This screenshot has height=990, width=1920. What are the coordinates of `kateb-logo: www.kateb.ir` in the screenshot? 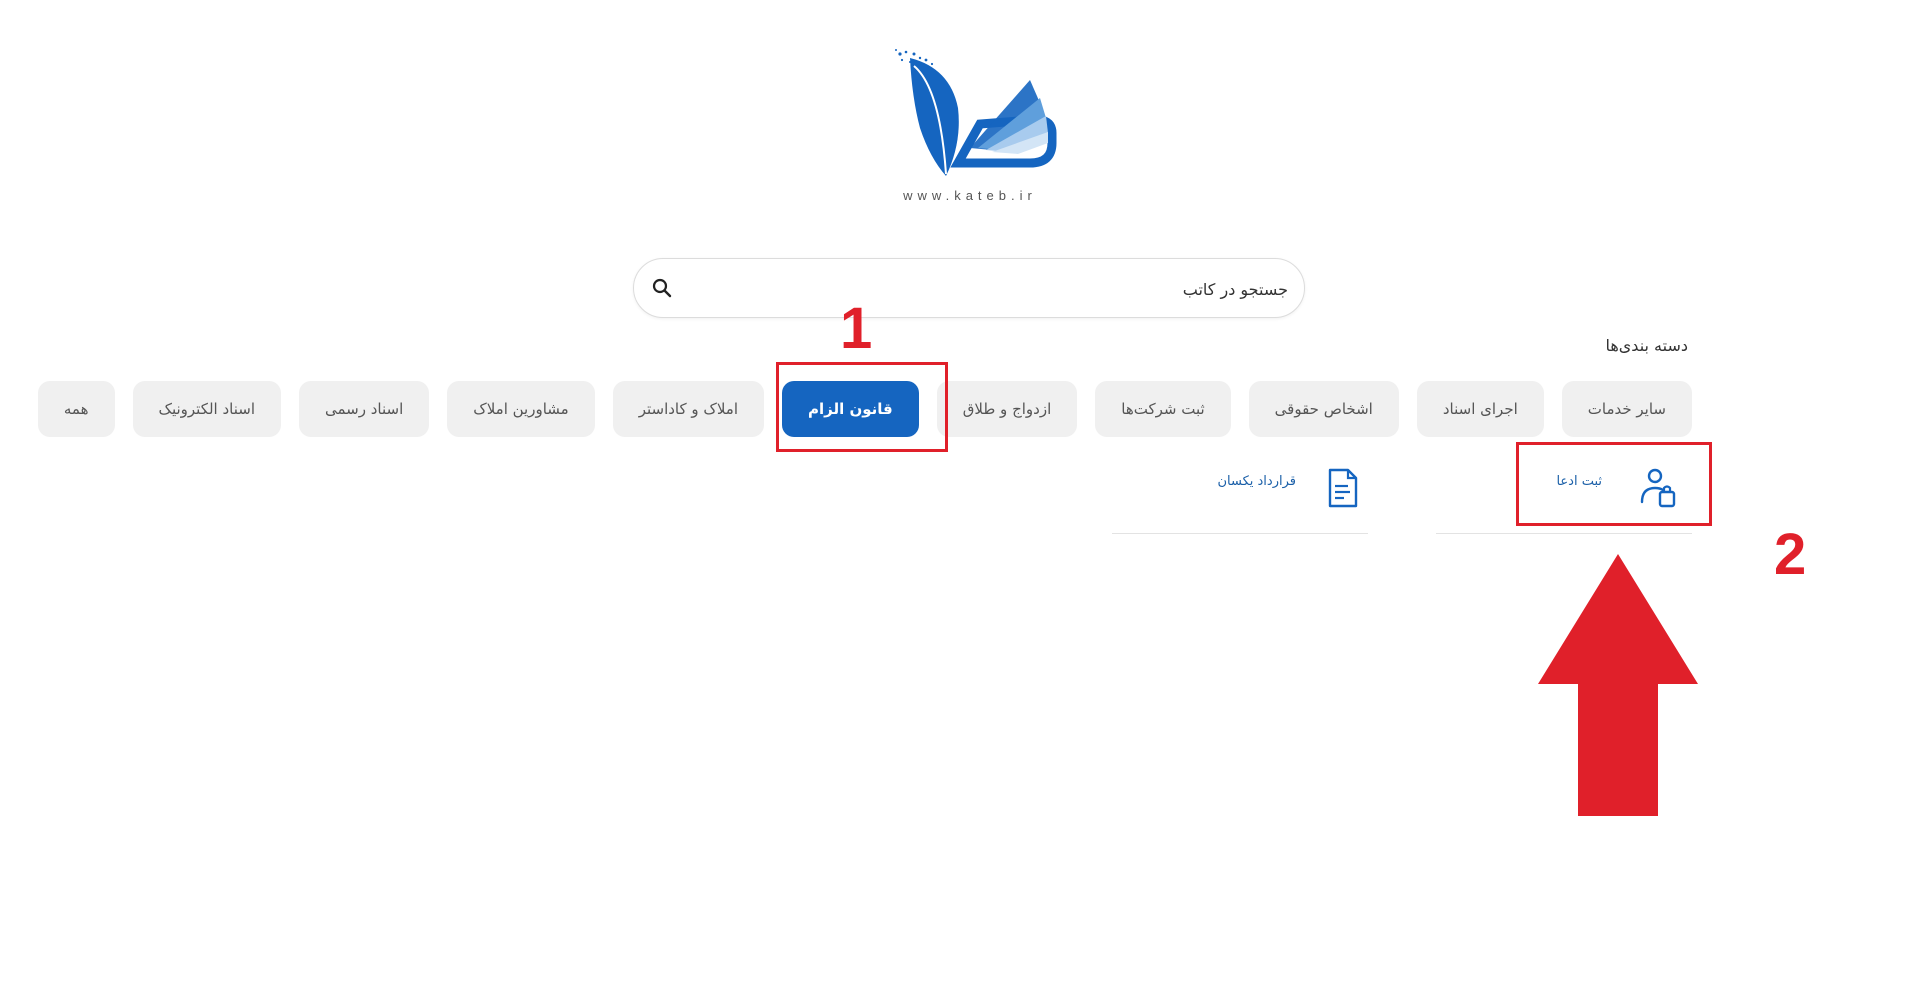 It's located at (970, 128).